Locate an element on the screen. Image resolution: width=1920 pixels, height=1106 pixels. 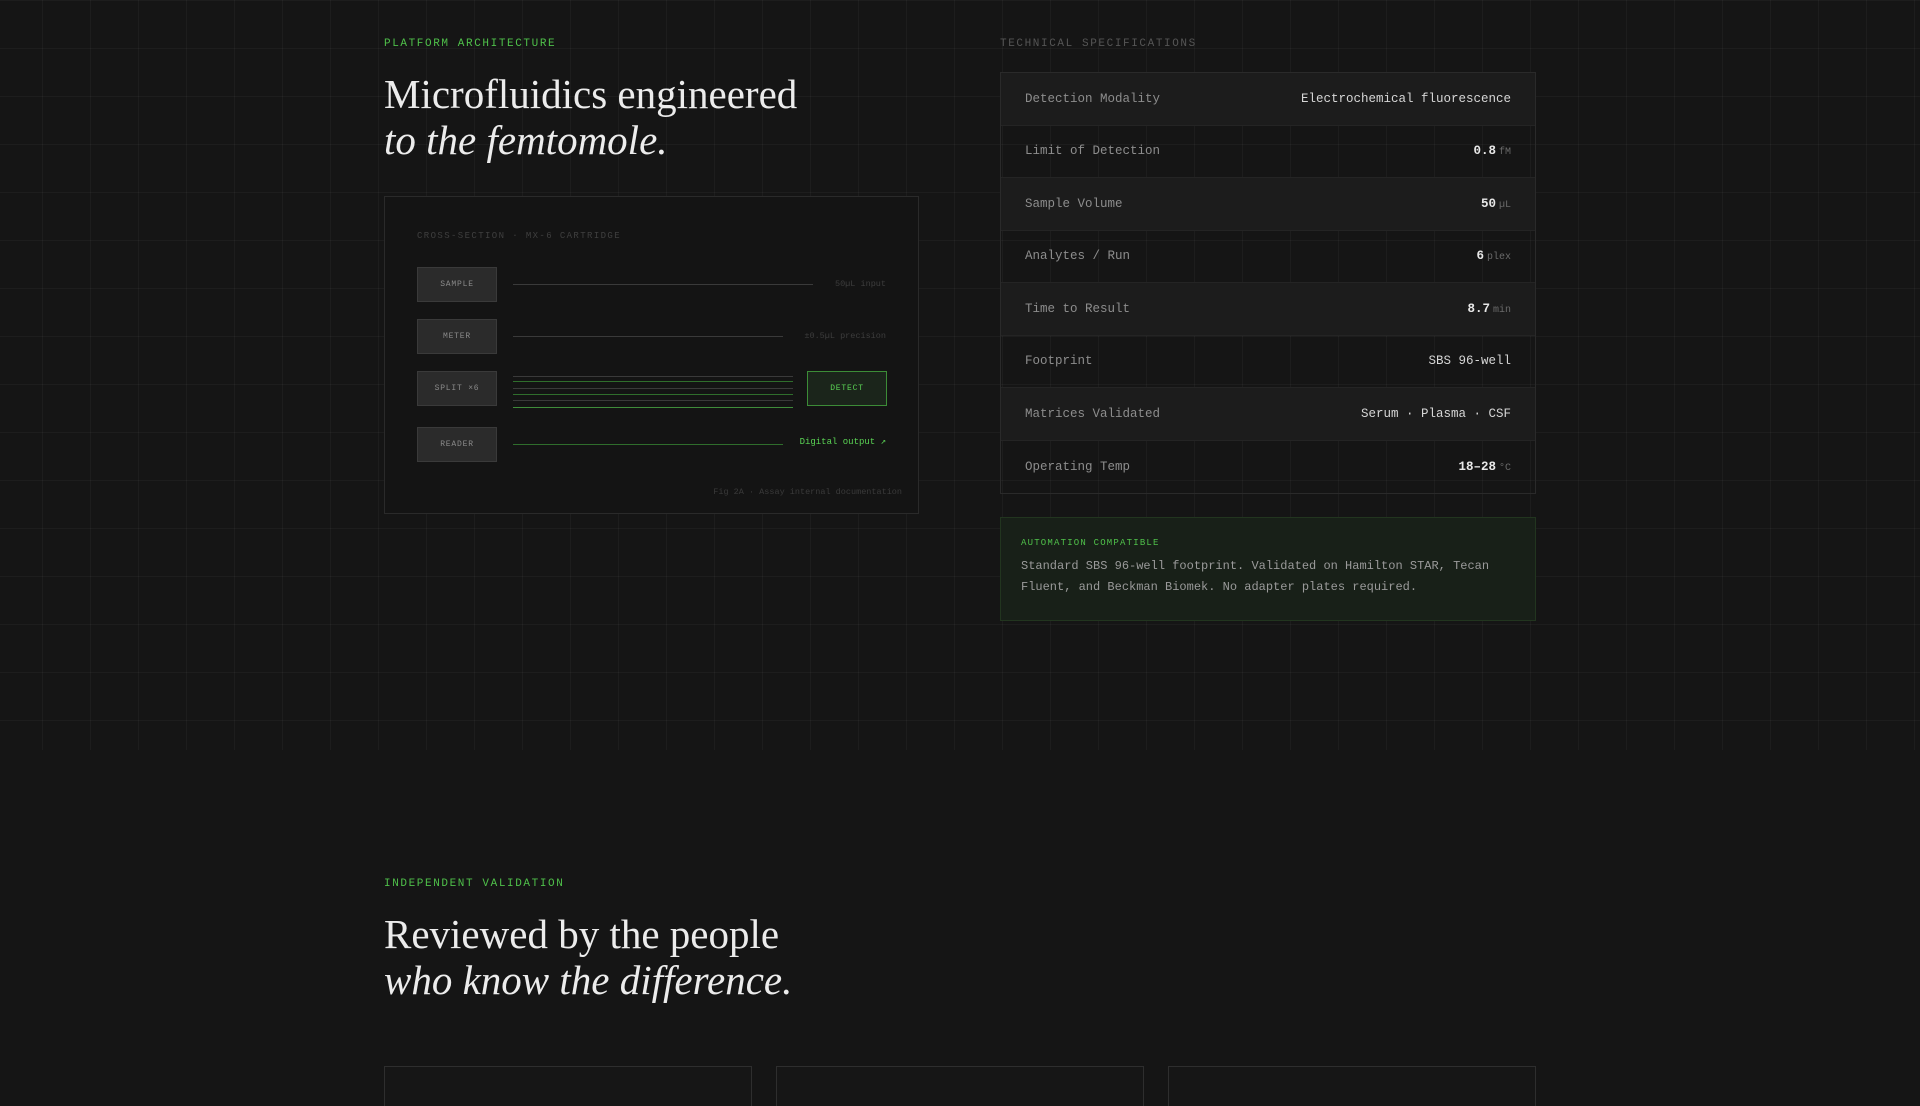
stage-meter: METER is located at coordinates (457, 336).